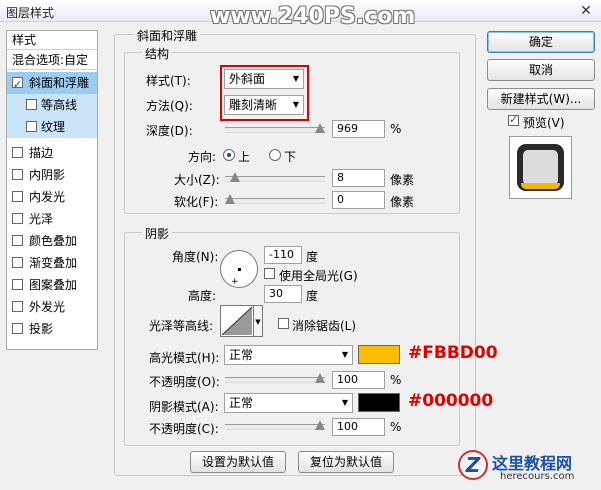 This screenshot has height=490, width=601. What do you see at coordinates (358, 380) in the screenshot?
I see `highlight-opacity-input: 100` at bounding box center [358, 380].